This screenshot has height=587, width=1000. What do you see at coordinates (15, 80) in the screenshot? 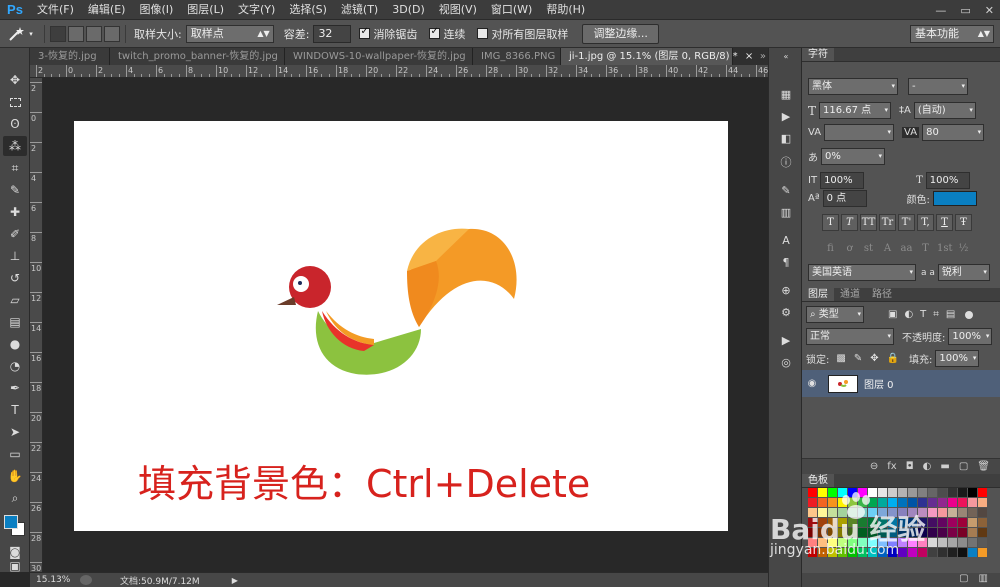
I see `move-tool-icon: ✥` at bounding box center [15, 80].